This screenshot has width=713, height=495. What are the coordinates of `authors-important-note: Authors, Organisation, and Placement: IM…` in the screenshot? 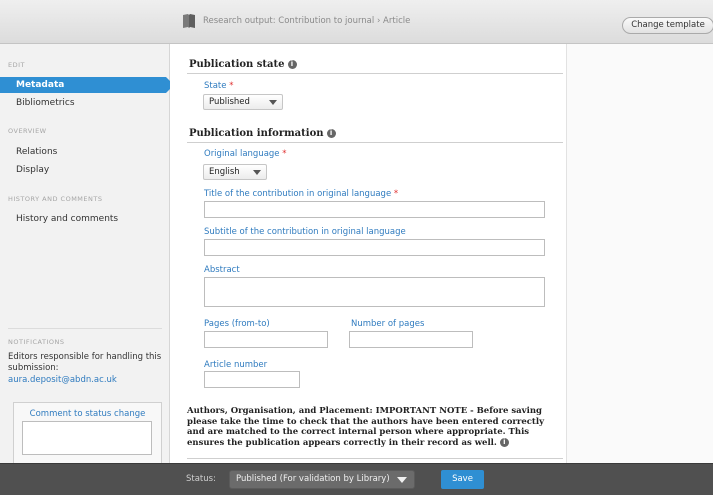 It's located at (372, 427).